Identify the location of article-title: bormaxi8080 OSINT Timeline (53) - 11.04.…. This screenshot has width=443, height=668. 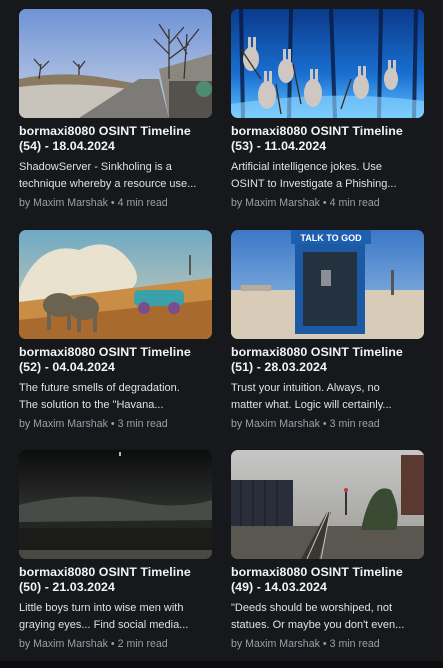
(328, 139).